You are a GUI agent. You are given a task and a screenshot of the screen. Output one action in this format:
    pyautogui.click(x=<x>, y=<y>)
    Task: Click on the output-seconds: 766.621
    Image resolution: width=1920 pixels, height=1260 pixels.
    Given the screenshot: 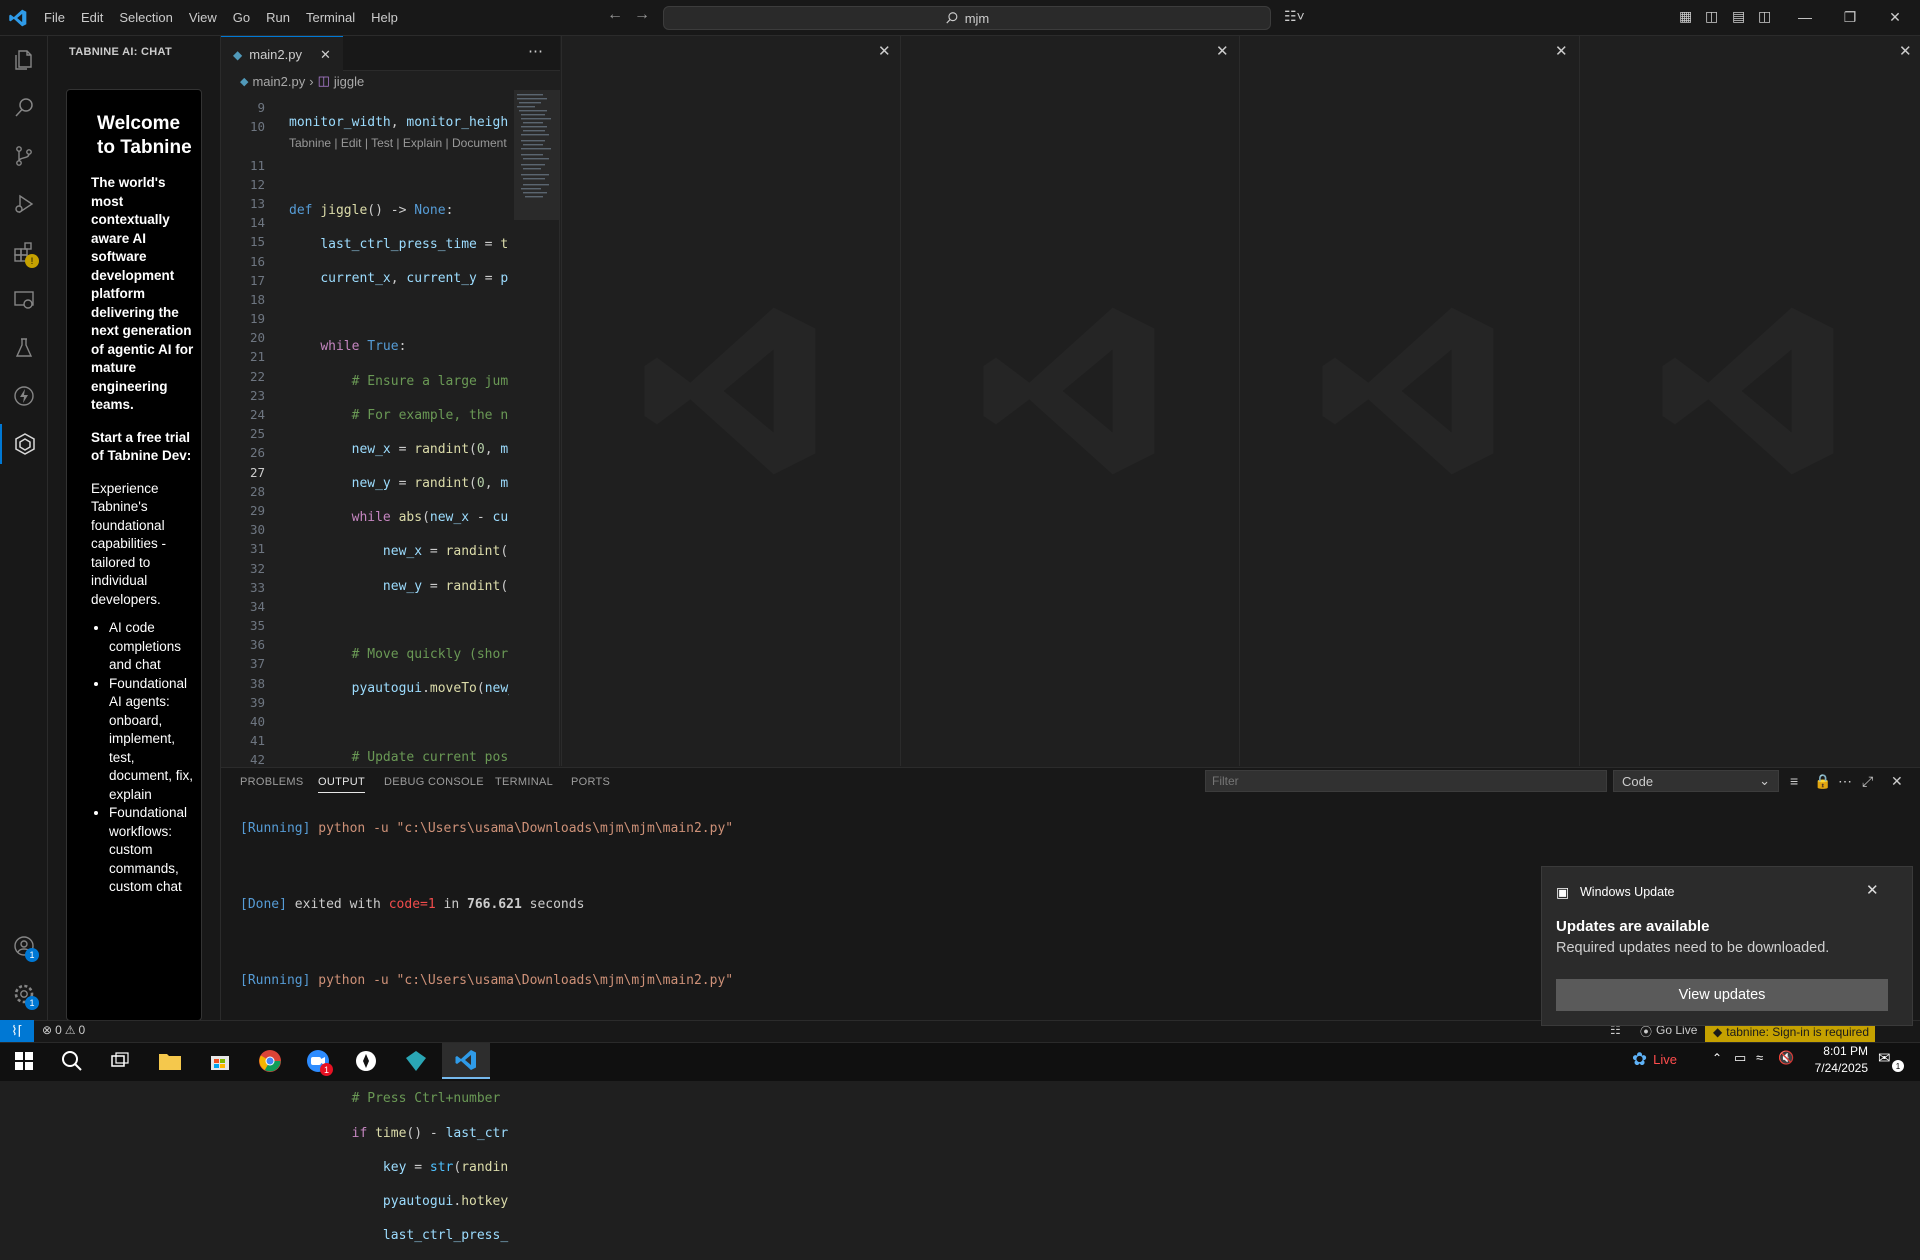 What is the action you would take?
    pyautogui.click(x=494, y=904)
    